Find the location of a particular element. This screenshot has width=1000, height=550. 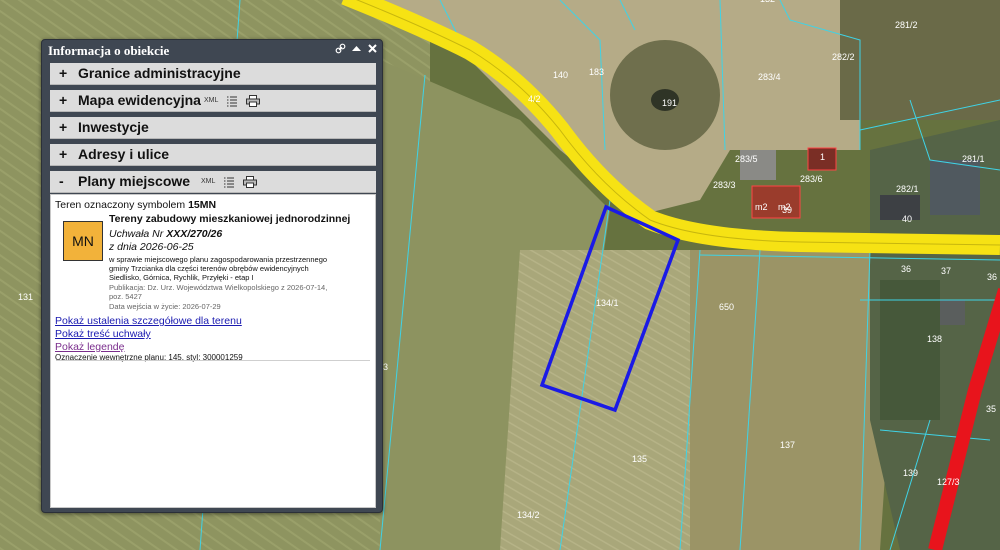

resolution-prefix: Uchwała Nr is located at coordinates (136, 234).